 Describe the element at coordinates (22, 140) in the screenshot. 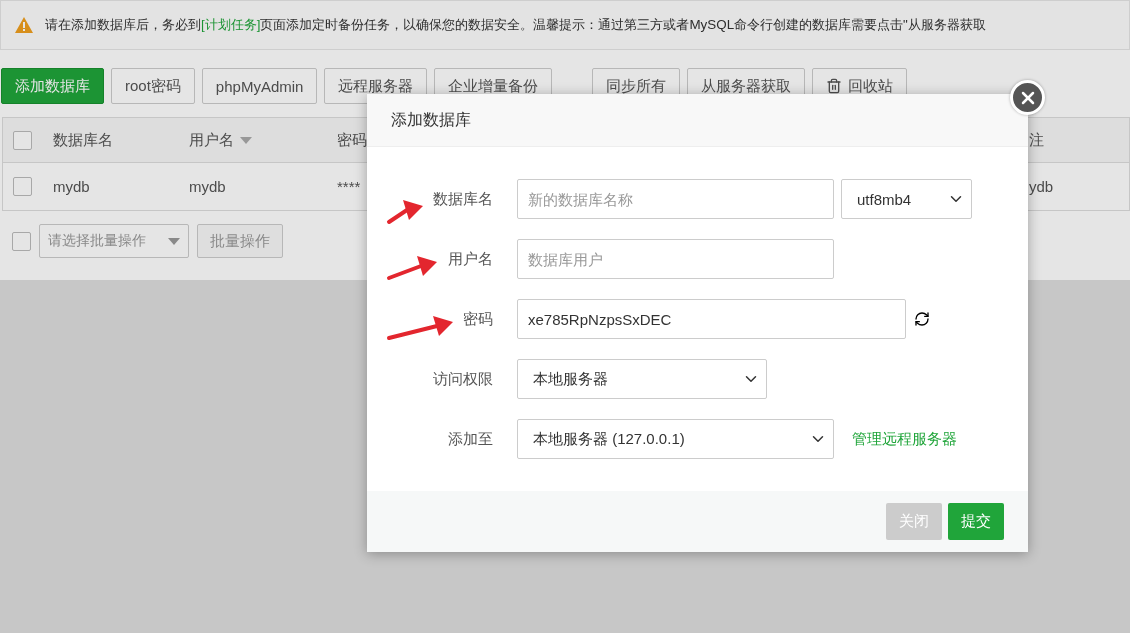

I see `header-checkbox` at that location.